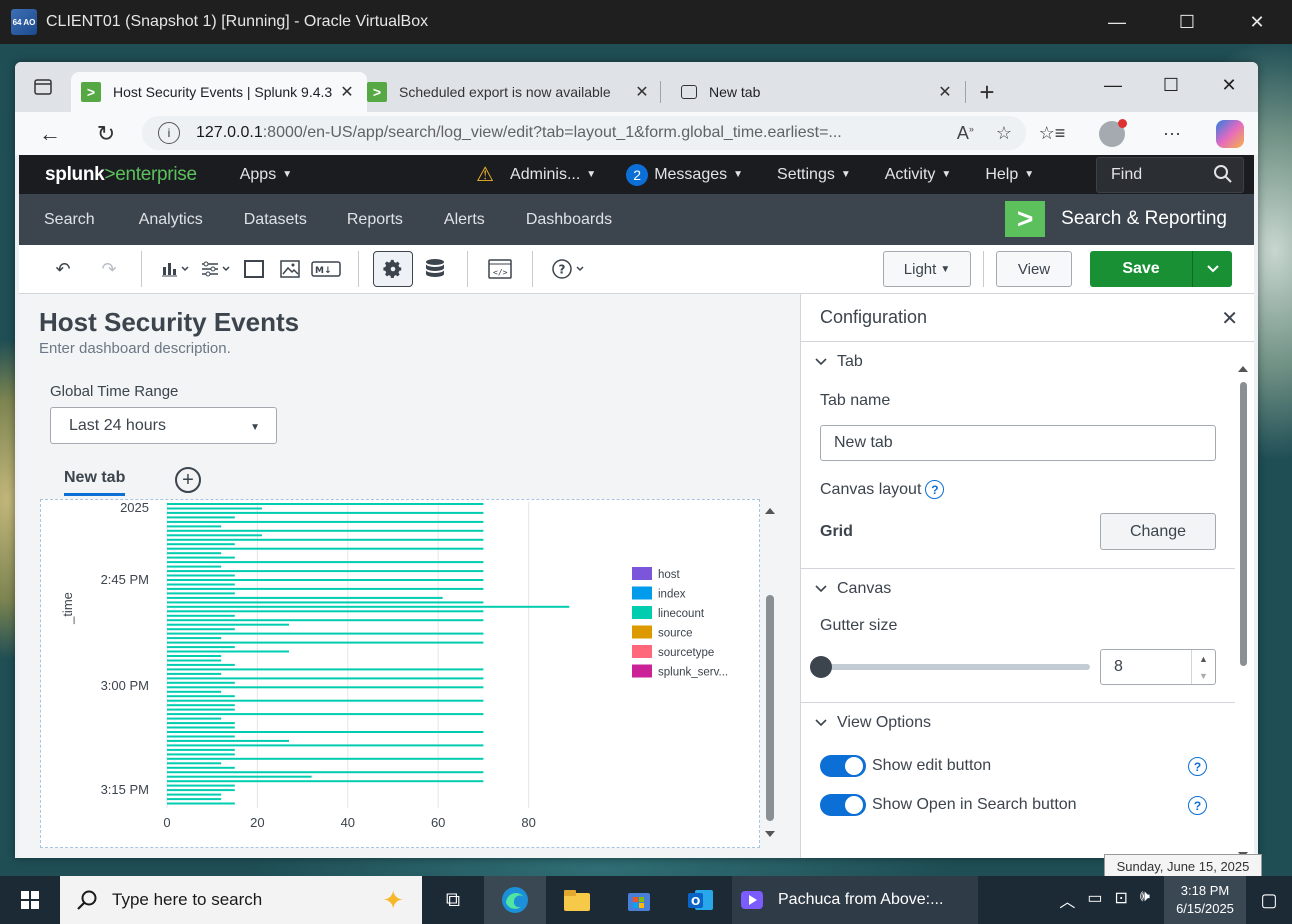  I want to click on save-button: Save, so click(1141, 269).